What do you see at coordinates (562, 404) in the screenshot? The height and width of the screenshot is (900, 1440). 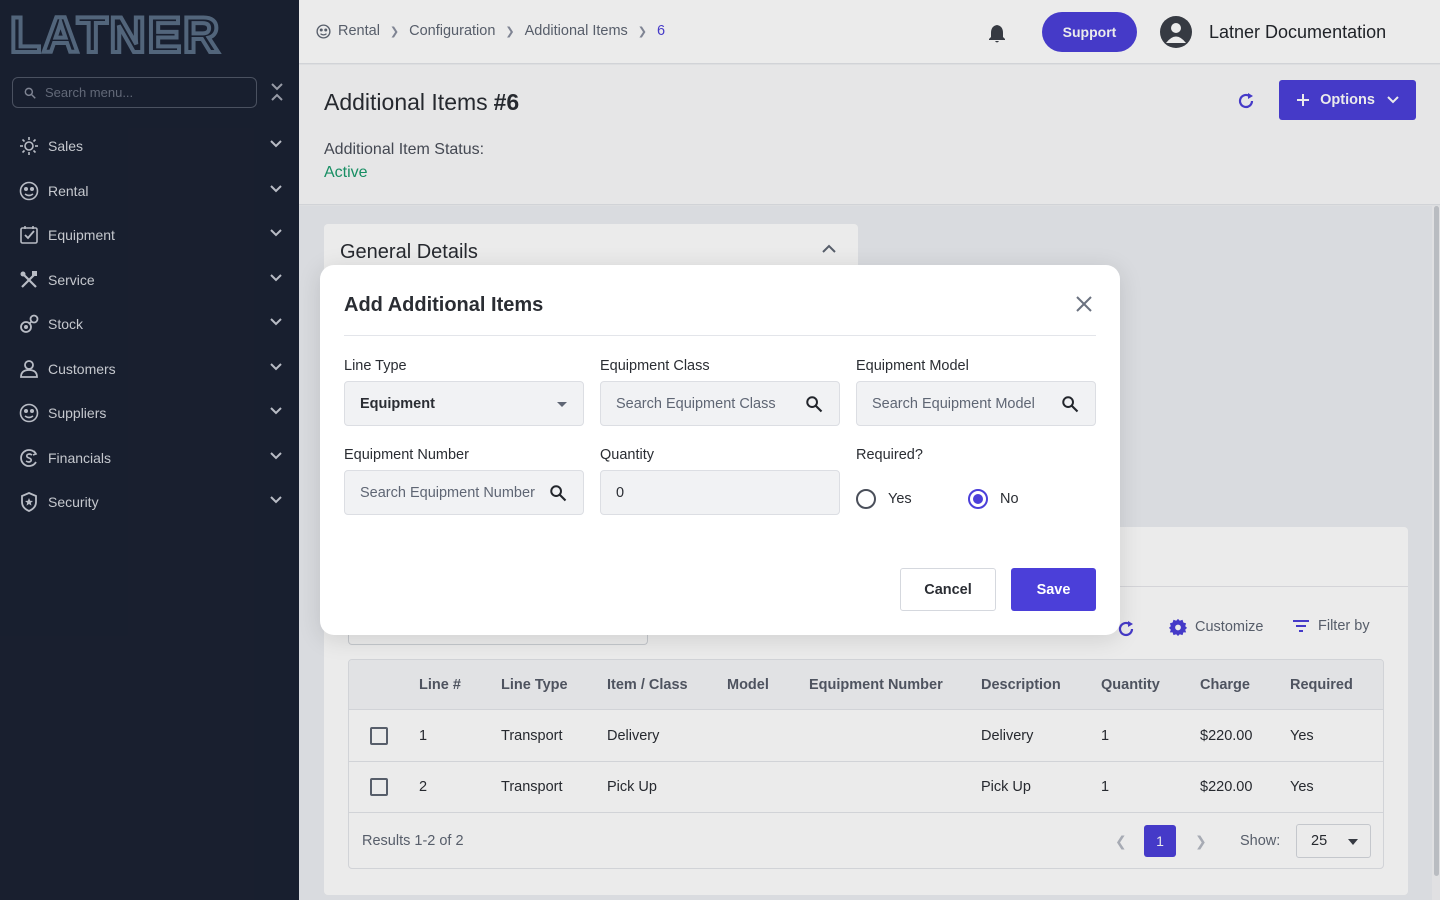 I see `caret-down-icon` at bounding box center [562, 404].